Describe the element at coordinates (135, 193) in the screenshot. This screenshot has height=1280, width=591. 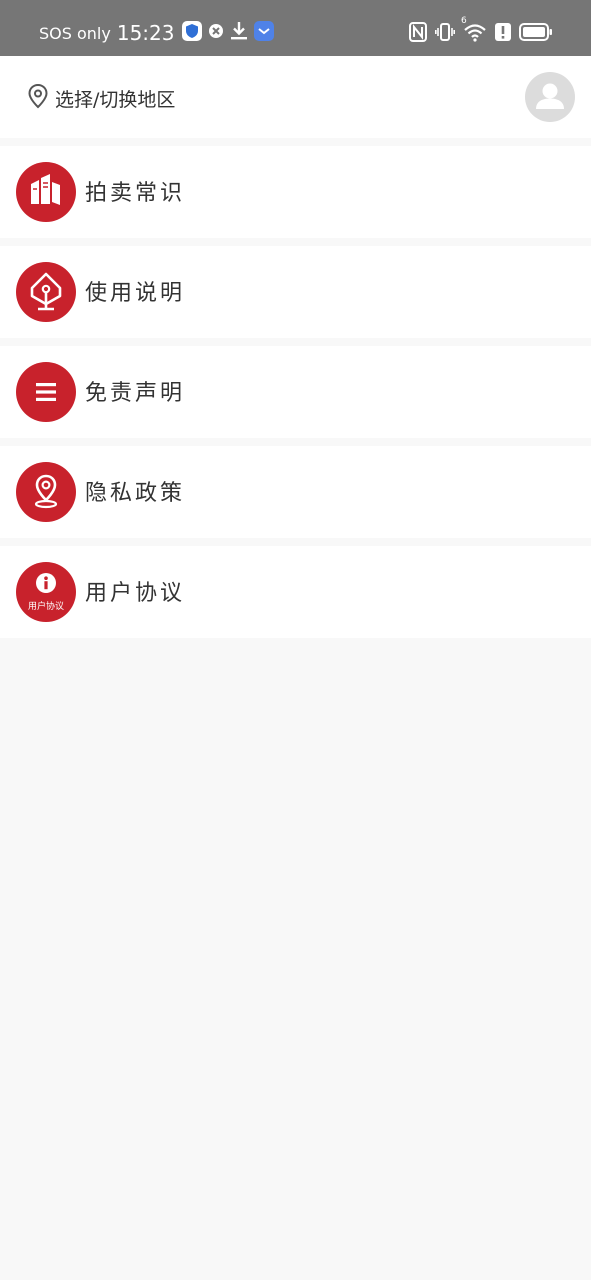
I see `menu-label: 拍卖常识` at that location.